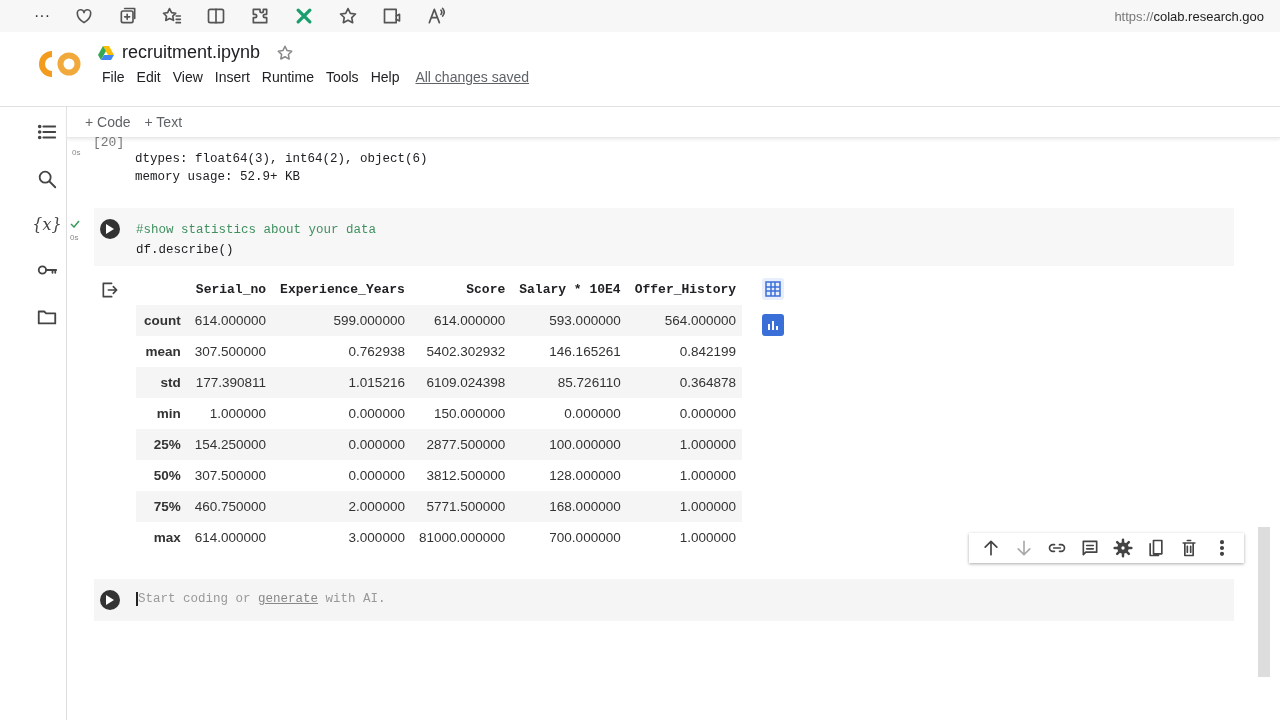 The height and width of the screenshot is (720, 1280). I want to click on search-icon, so click(47, 179).